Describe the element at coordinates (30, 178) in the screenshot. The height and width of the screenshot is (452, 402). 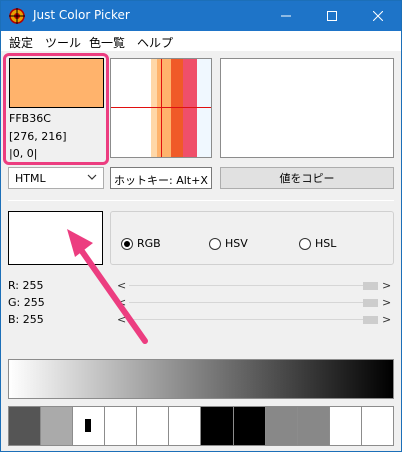
I see `format-select-value: HTML` at that location.